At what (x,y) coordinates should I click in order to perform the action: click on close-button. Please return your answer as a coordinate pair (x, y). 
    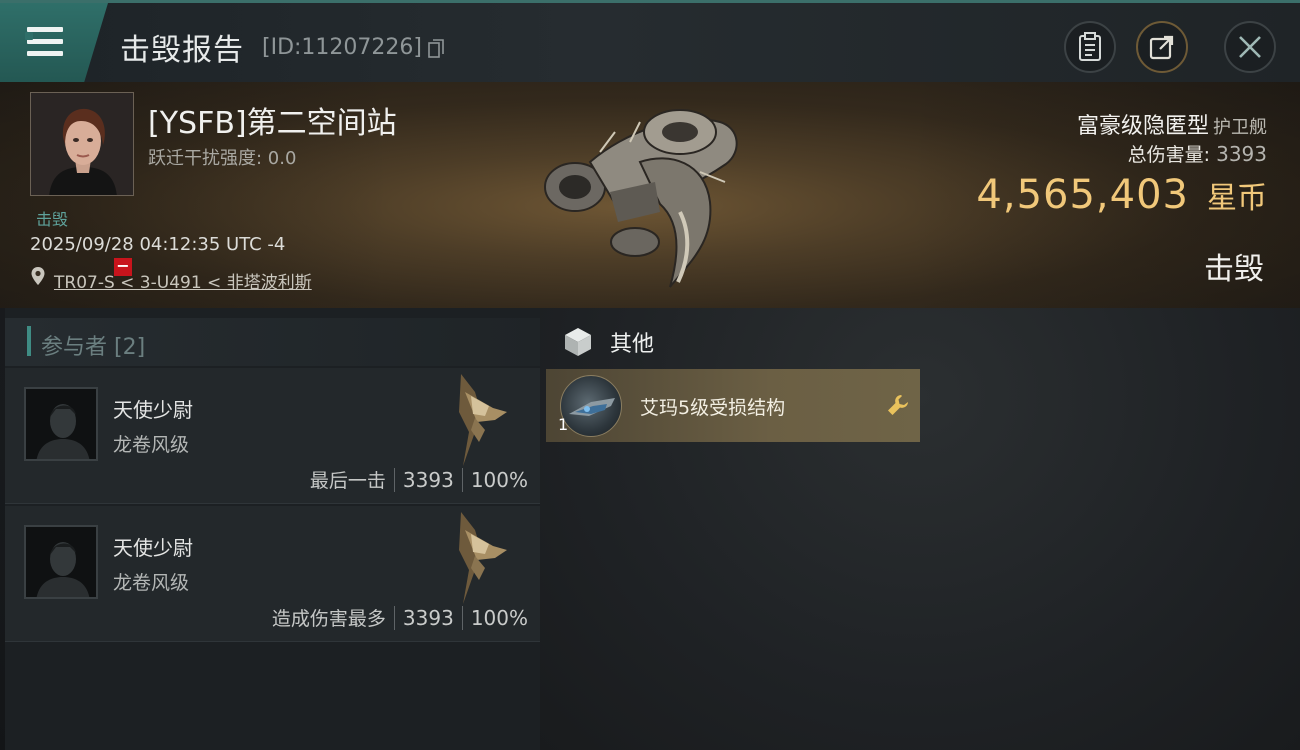
    Looking at the image, I should click on (1250, 47).